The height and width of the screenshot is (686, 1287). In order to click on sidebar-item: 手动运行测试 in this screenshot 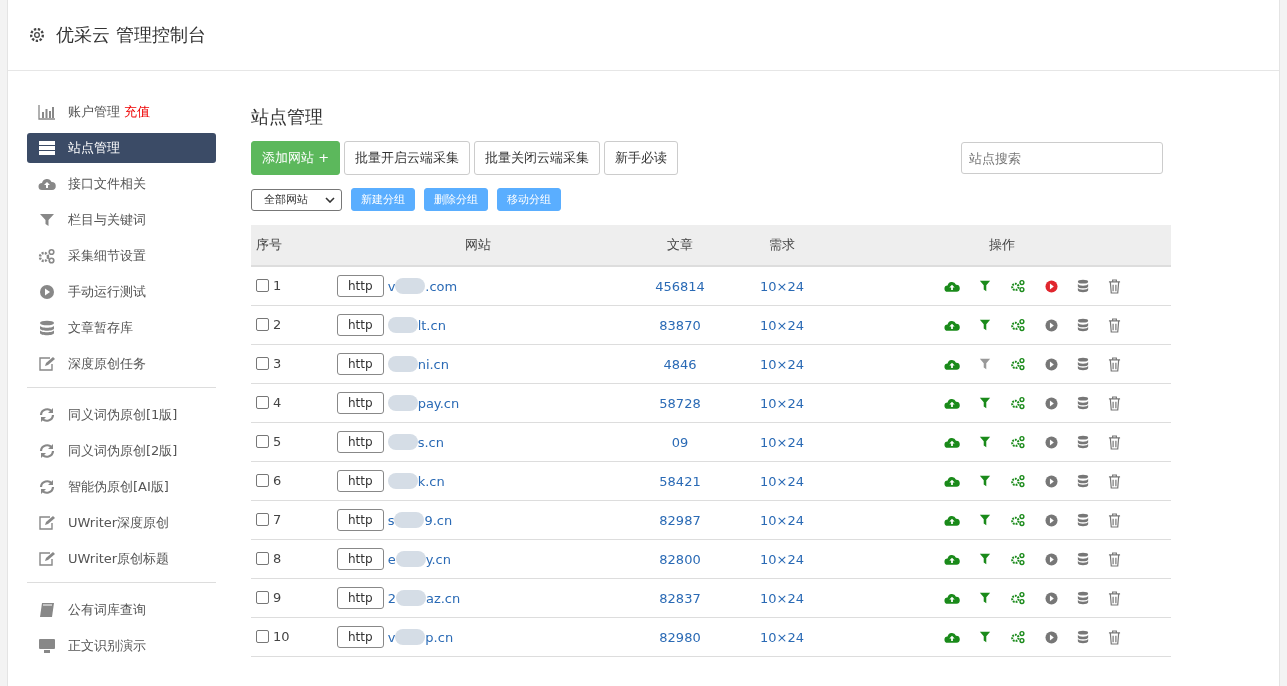, I will do `click(121, 292)`.